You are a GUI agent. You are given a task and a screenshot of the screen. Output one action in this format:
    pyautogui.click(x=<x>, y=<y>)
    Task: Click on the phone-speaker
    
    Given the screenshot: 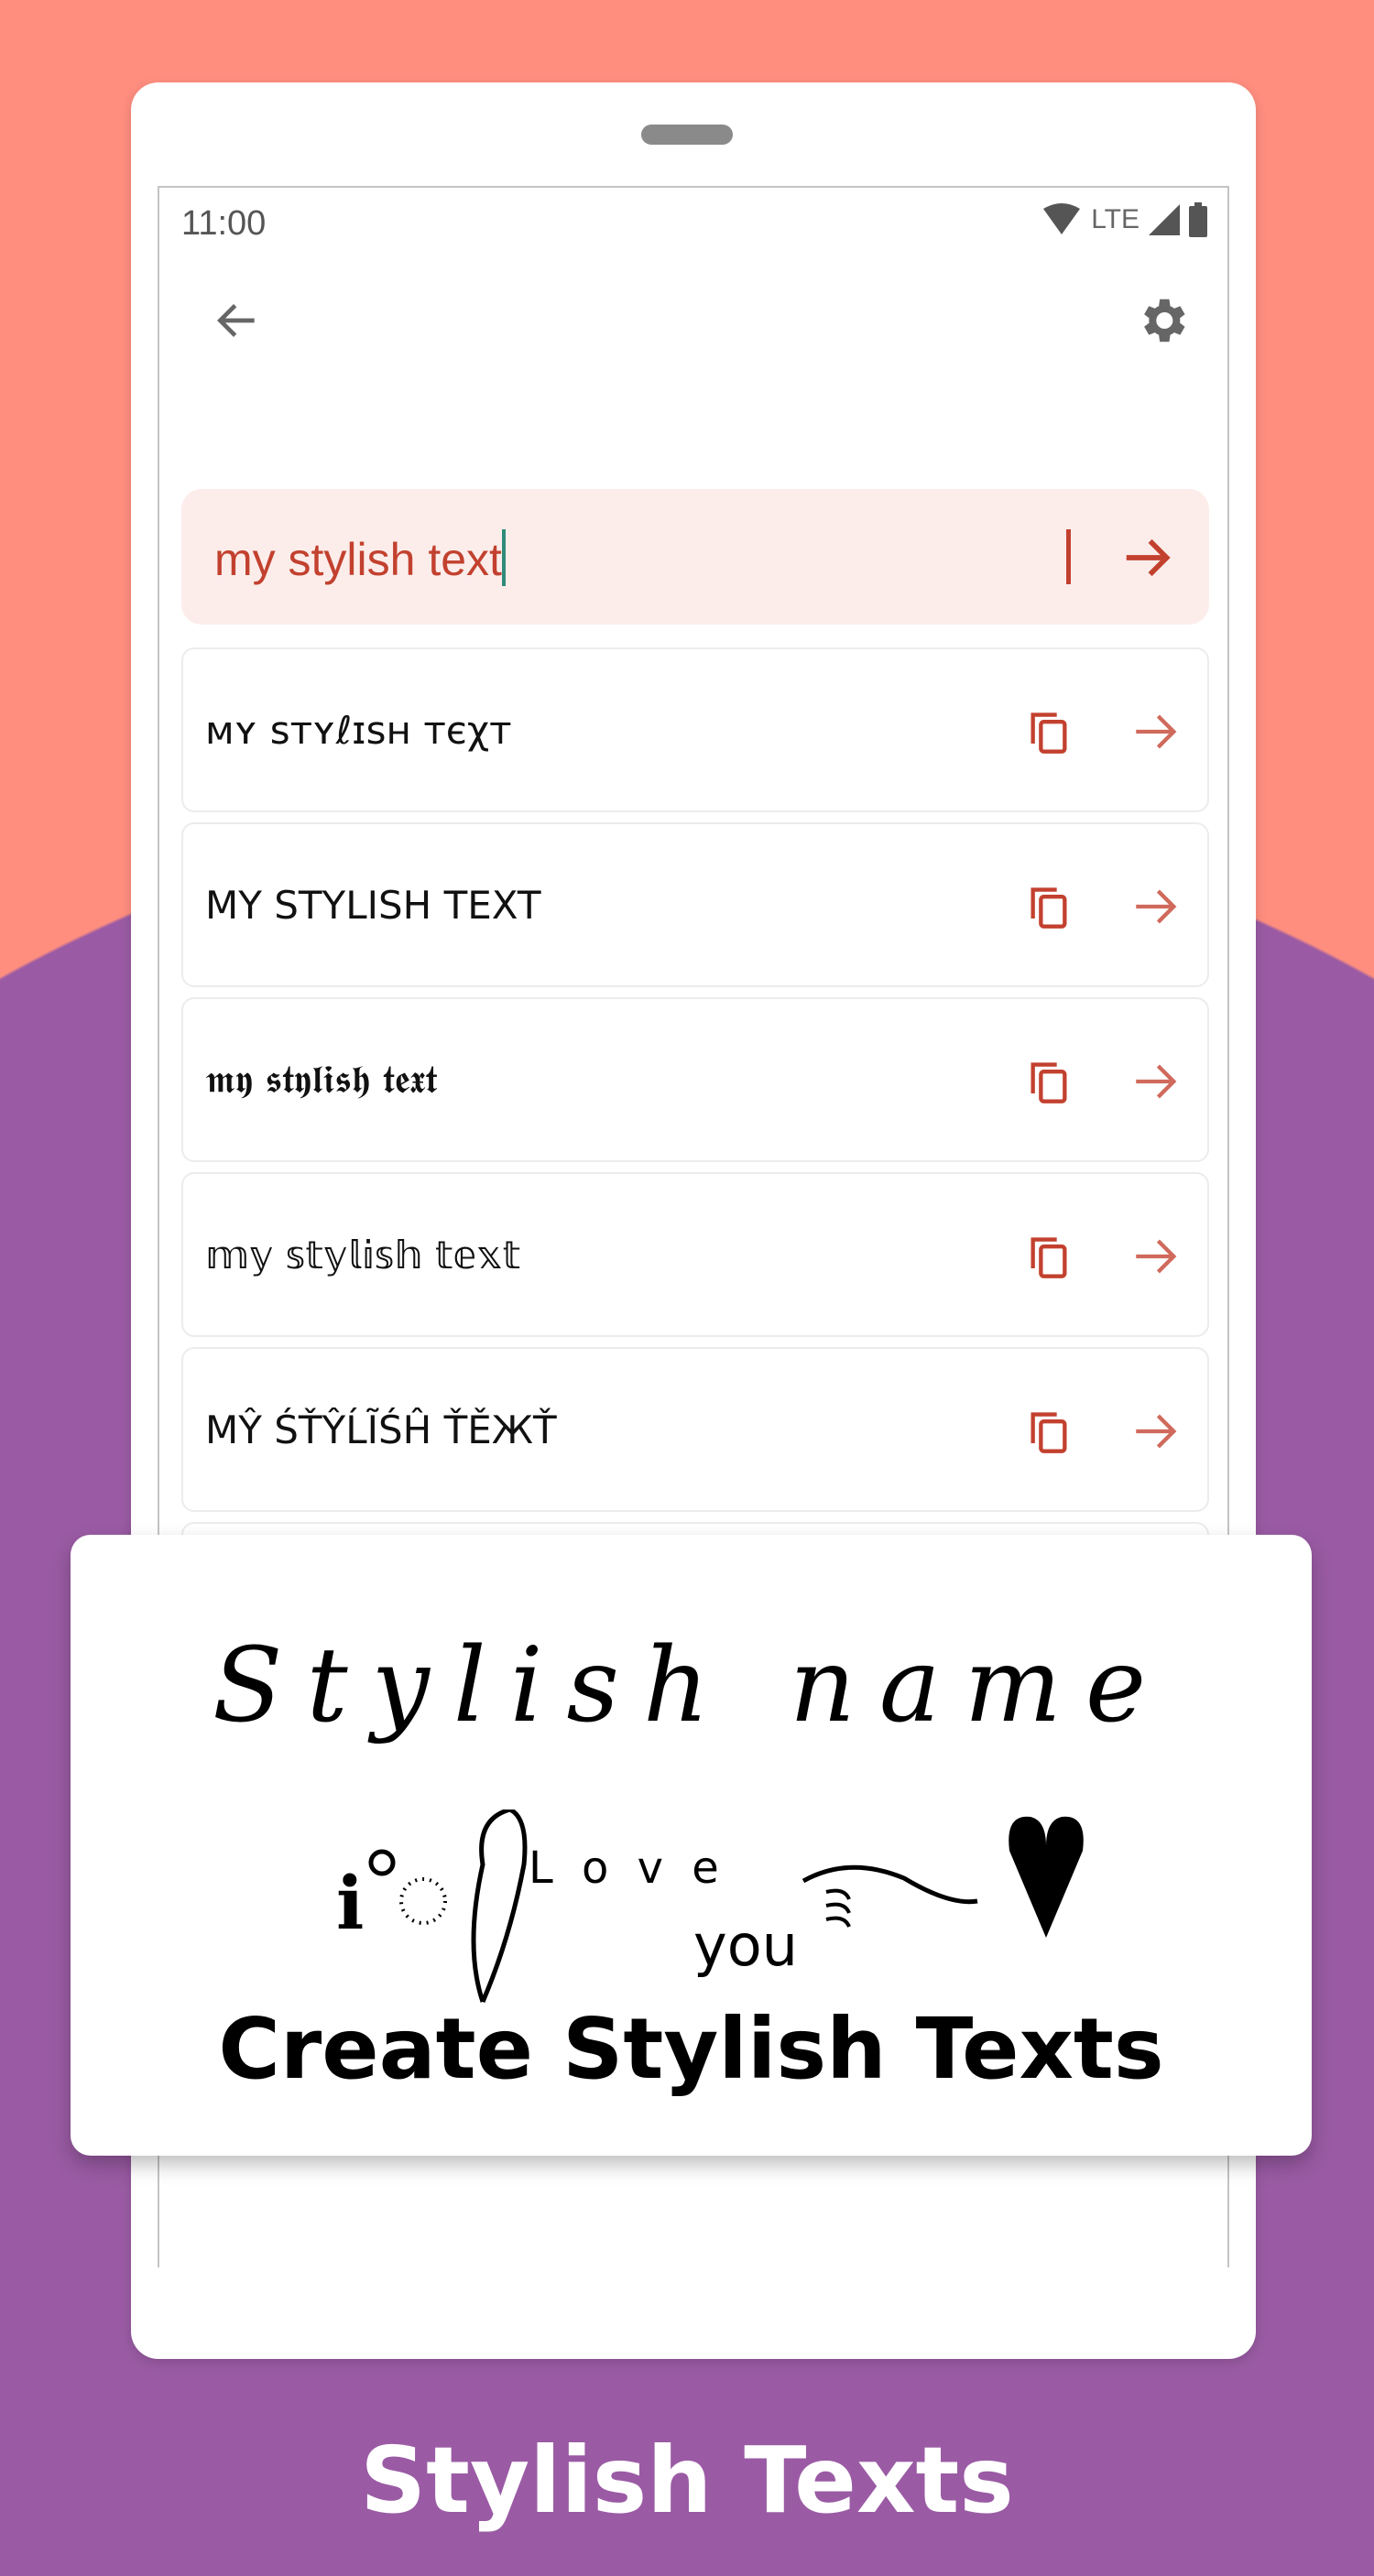 What is the action you would take?
    pyautogui.click(x=687, y=135)
    